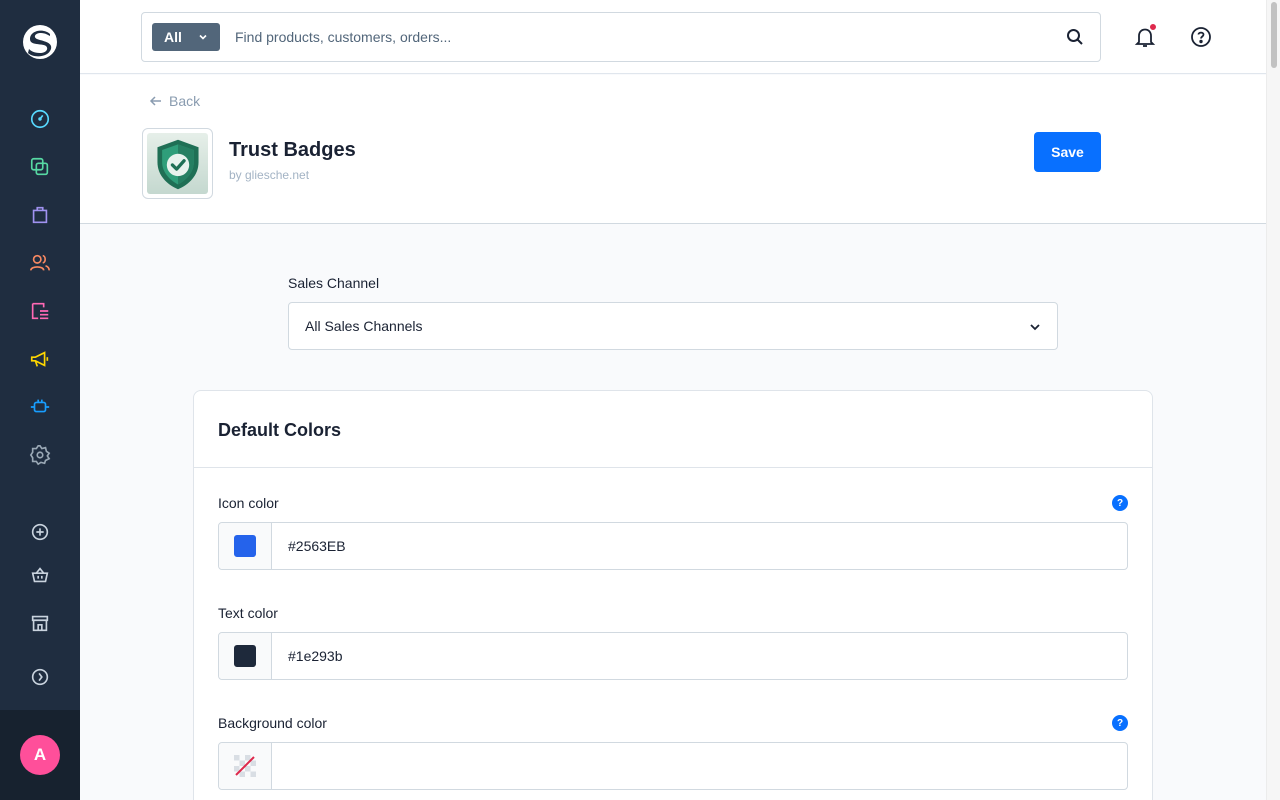 The height and width of the screenshot is (800, 1280). What do you see at coordinates (40, 167) in the screenshot?
I see `catalogues-icon` at bounding box center [40, 167].